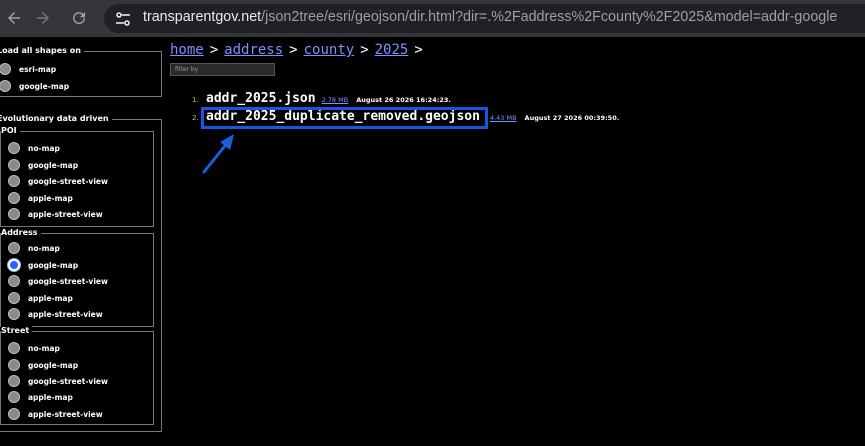 This screenshot has height=446, width=865. What do you see at coordinates (38, 69) in the screenshot?
I see `option-label: esri-map` at bounding box center [38, 69].